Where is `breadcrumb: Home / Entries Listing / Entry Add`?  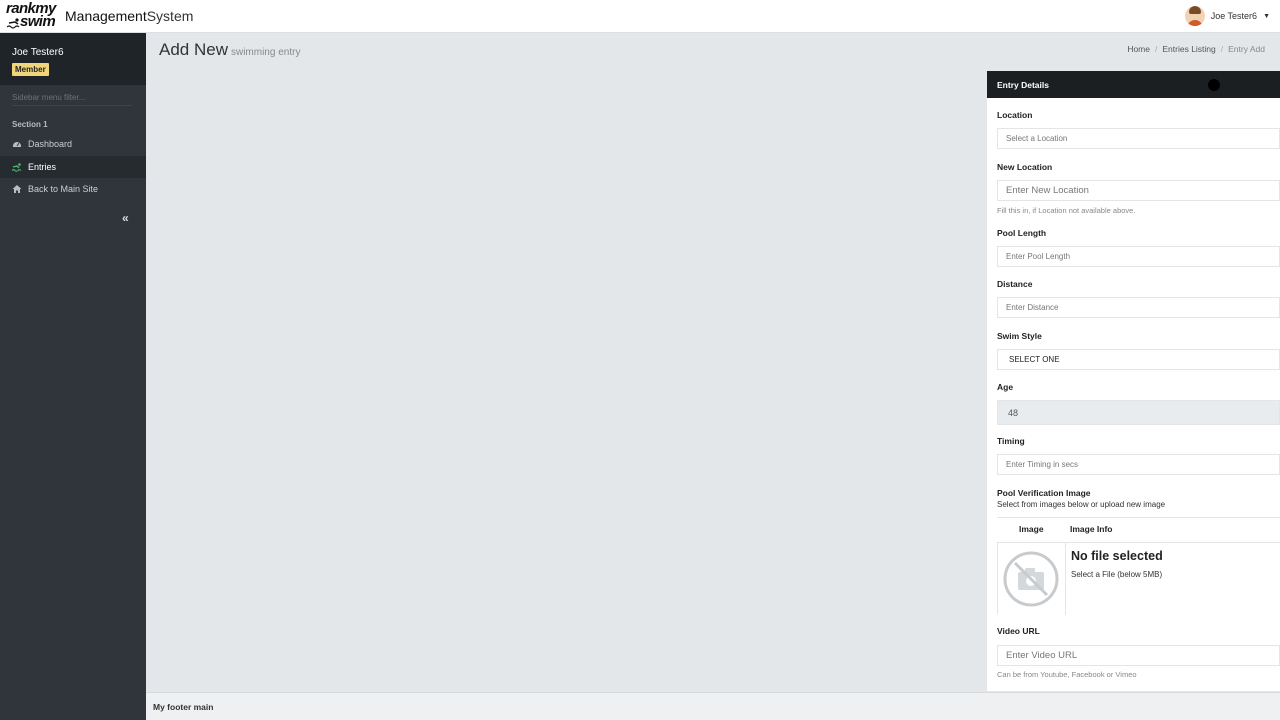
breadcrumb: Home / Entries Listing / Entry Add is located at coordinates (1196, 49).